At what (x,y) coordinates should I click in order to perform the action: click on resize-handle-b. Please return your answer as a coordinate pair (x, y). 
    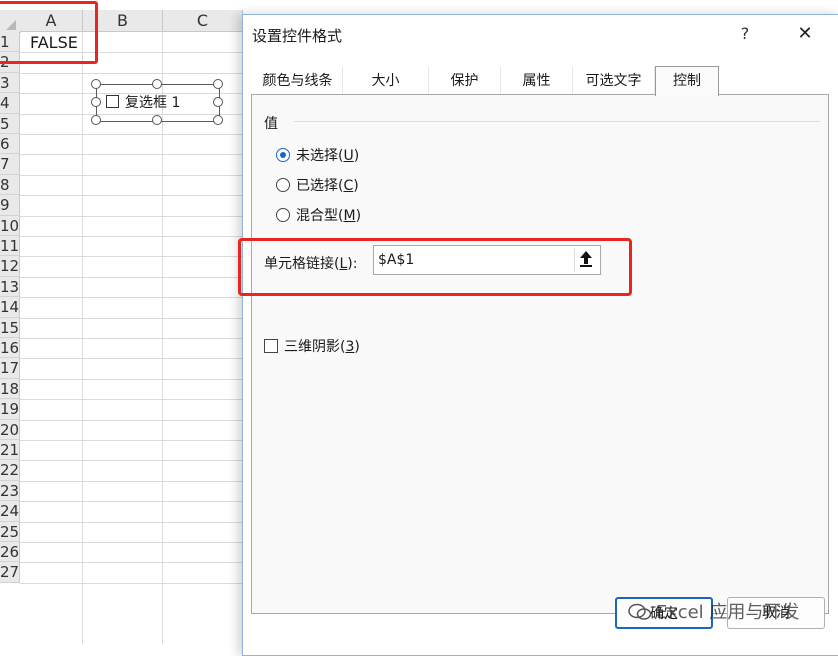
    Looking at the image, I should click on (157, 120).